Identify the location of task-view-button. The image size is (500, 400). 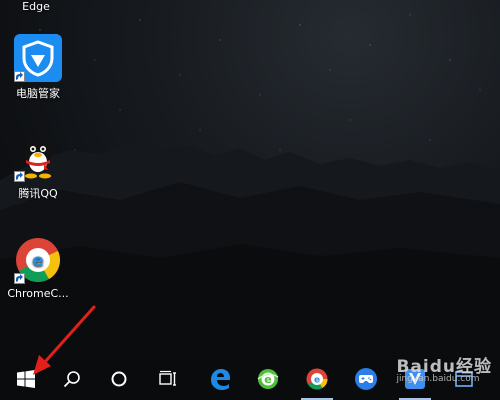
(168, 379).